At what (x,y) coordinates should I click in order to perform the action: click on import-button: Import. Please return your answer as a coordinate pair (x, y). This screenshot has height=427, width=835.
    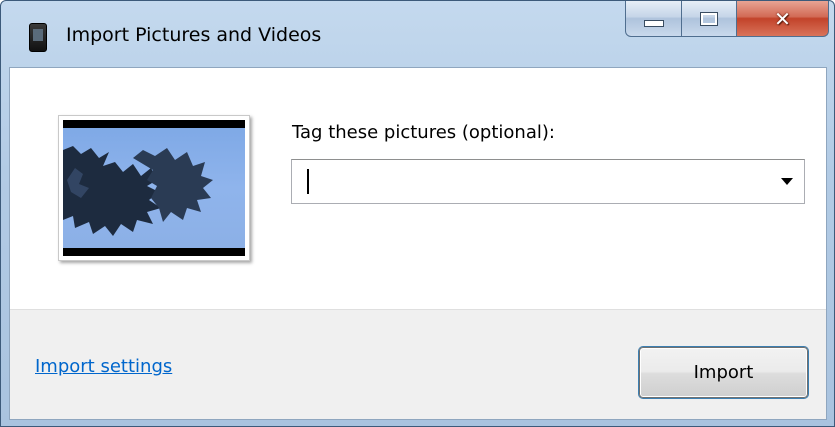
    Looking at the image, I should click on (723, 372).